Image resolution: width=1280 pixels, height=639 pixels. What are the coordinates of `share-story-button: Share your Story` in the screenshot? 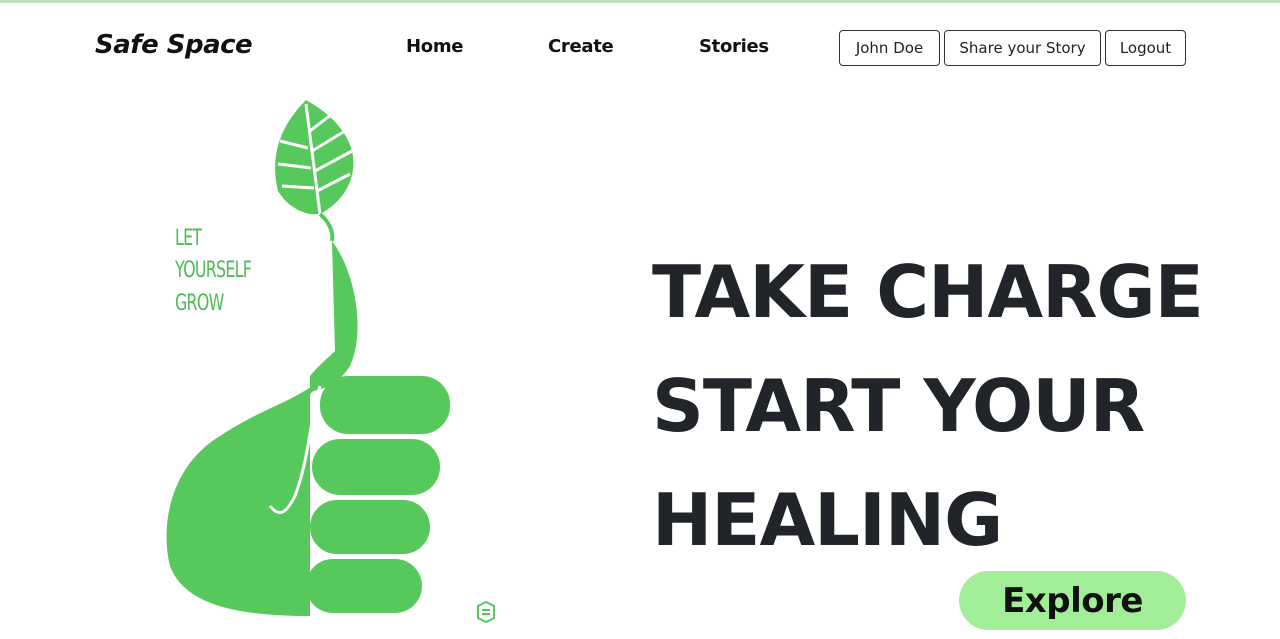 It's located at (1022, 48).